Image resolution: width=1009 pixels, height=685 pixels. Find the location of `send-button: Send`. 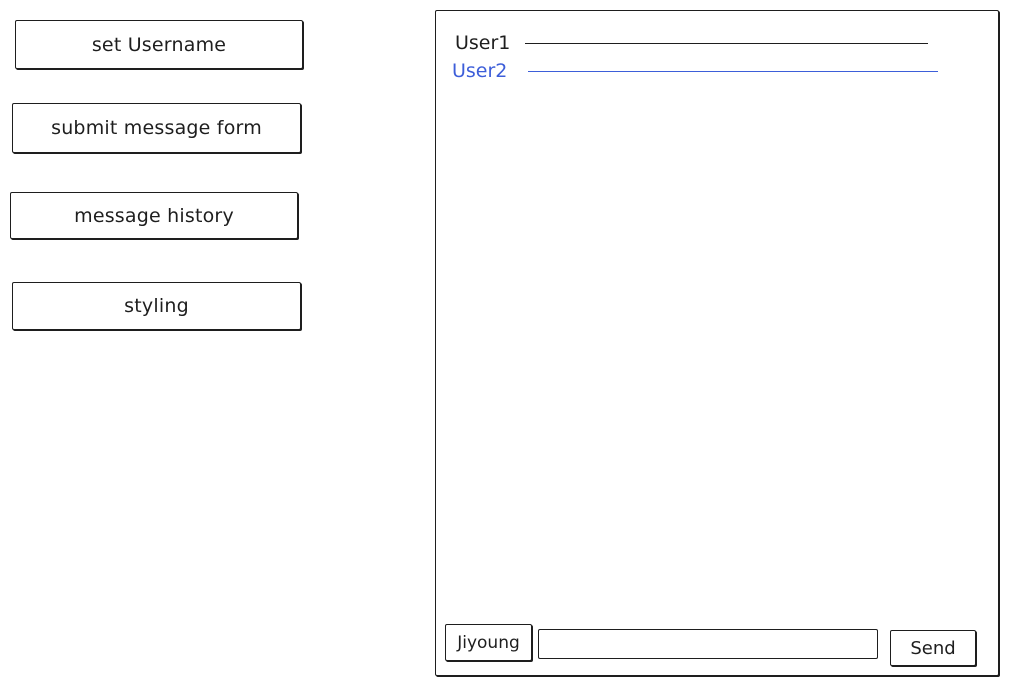

send-button: Send is located at coordinates (933, 648).